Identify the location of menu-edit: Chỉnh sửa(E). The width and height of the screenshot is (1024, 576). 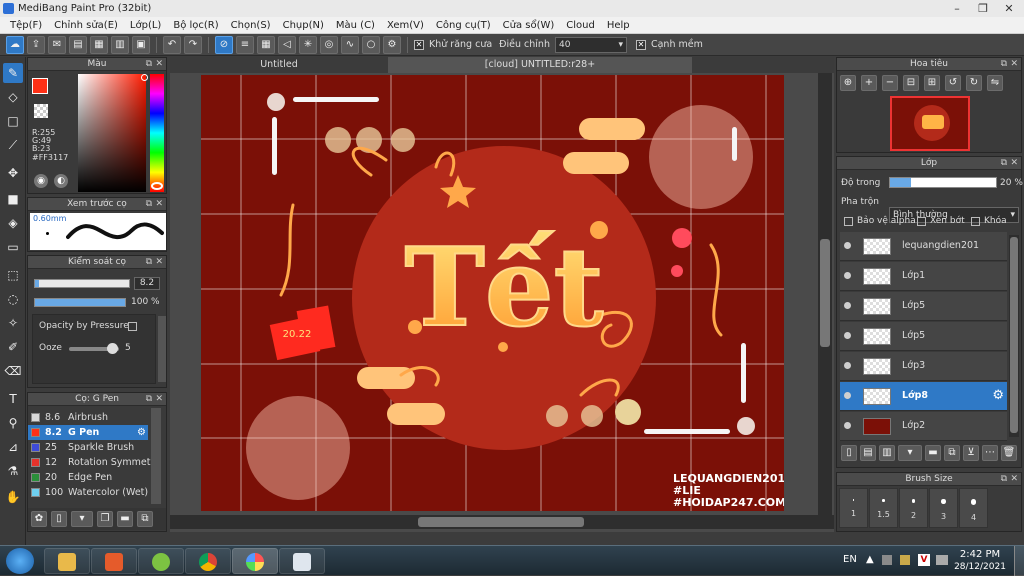
(86, 25).